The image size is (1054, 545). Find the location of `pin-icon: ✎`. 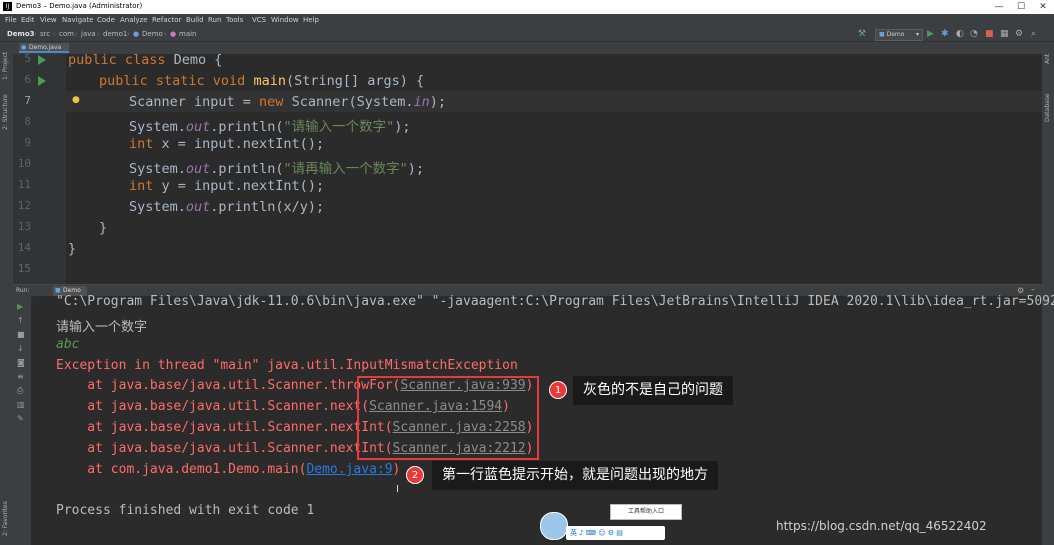

pin-icon: ✎ is located at coordinates (20, 418).